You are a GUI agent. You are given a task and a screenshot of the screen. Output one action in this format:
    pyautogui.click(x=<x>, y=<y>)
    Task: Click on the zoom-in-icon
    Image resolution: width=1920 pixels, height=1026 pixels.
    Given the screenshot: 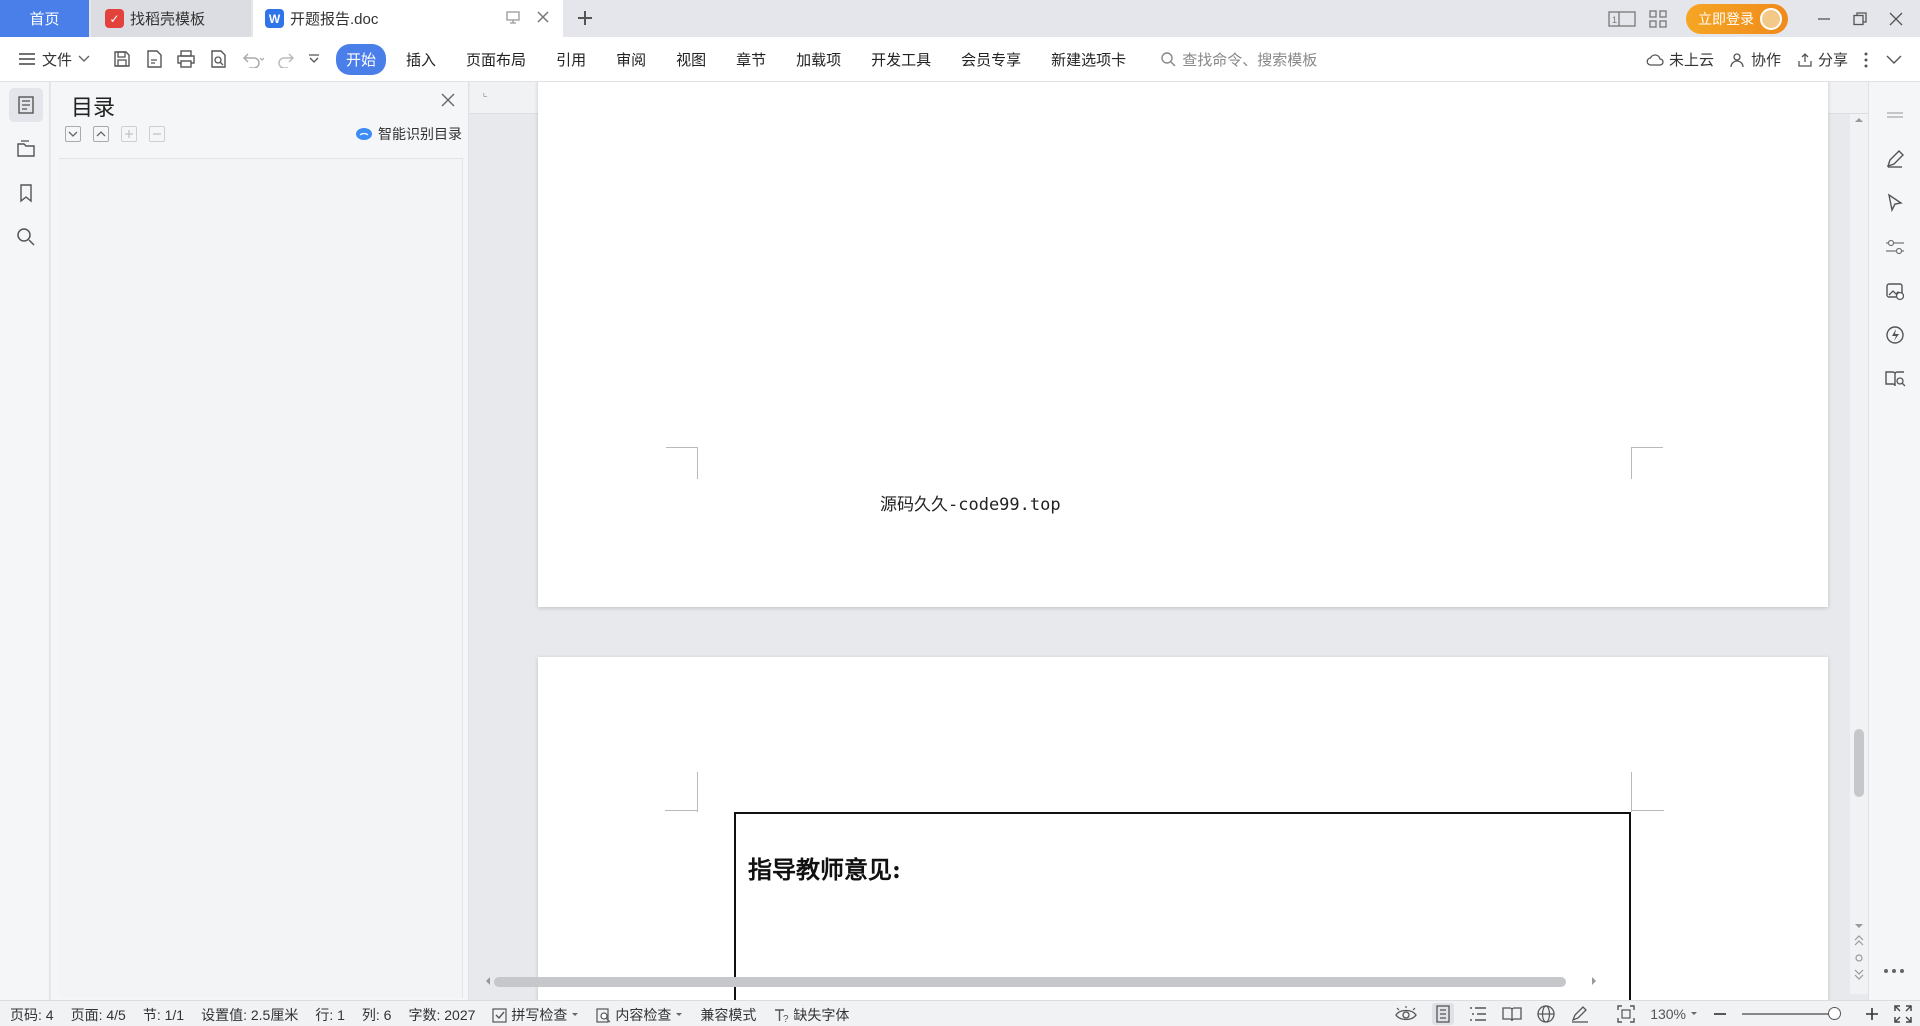 What is the action you would take?
    pyautogui.click(x=1872, y=1014)
    